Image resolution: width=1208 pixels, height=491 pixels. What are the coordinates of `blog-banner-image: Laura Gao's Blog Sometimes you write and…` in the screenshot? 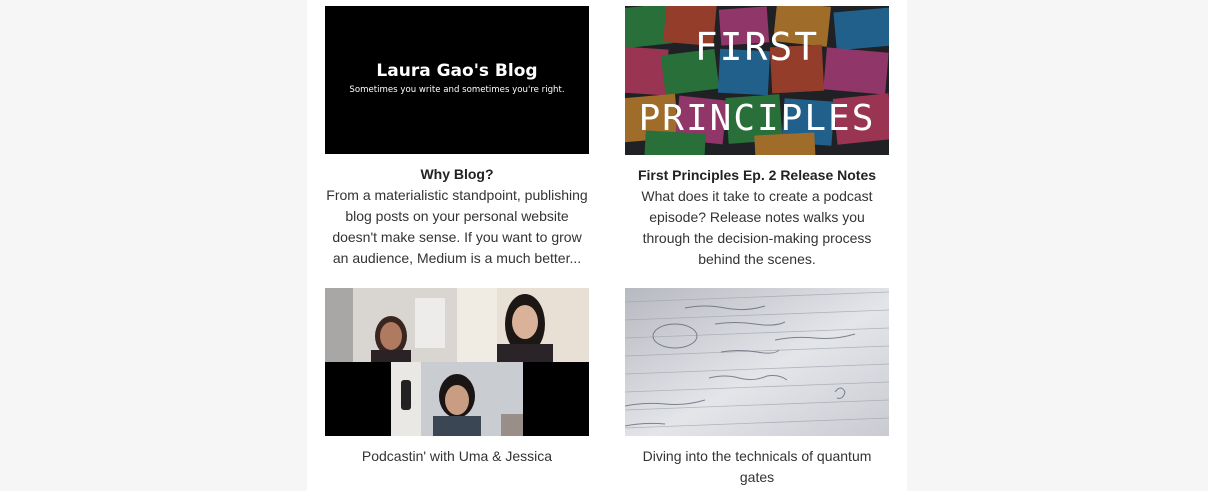 It's located at (457, 80).